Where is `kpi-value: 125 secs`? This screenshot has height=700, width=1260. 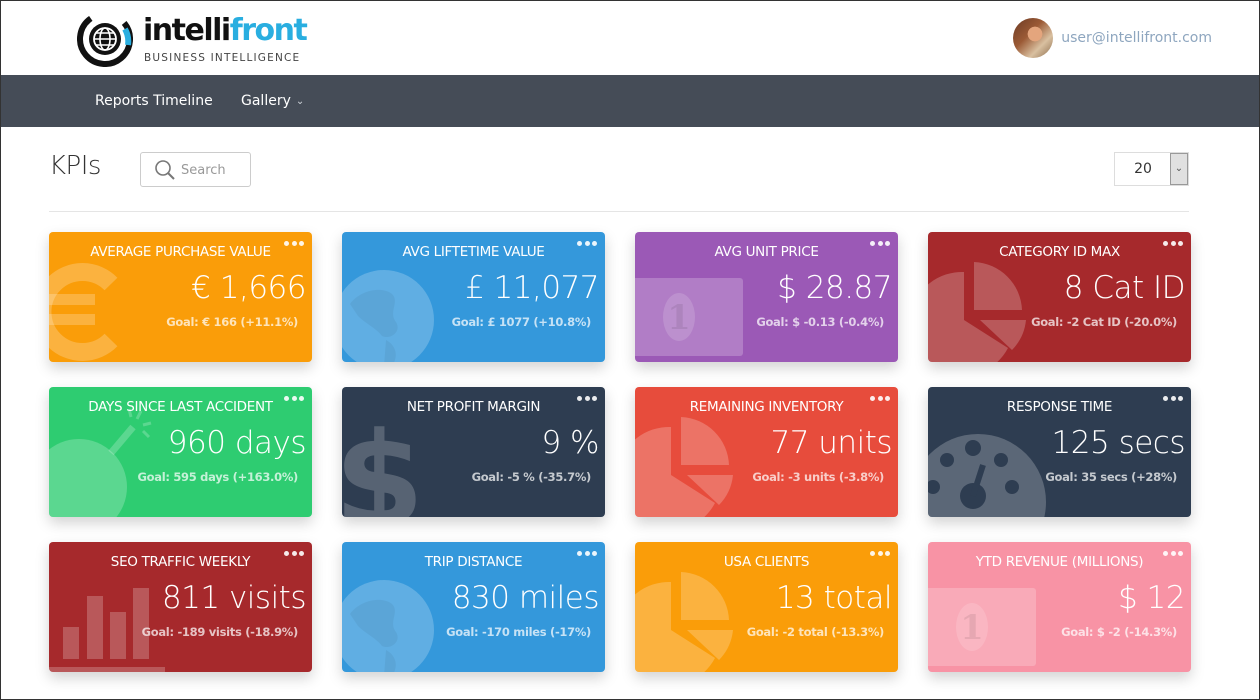
kpi-value: 125 secs is located at coordinates (1118, 443).